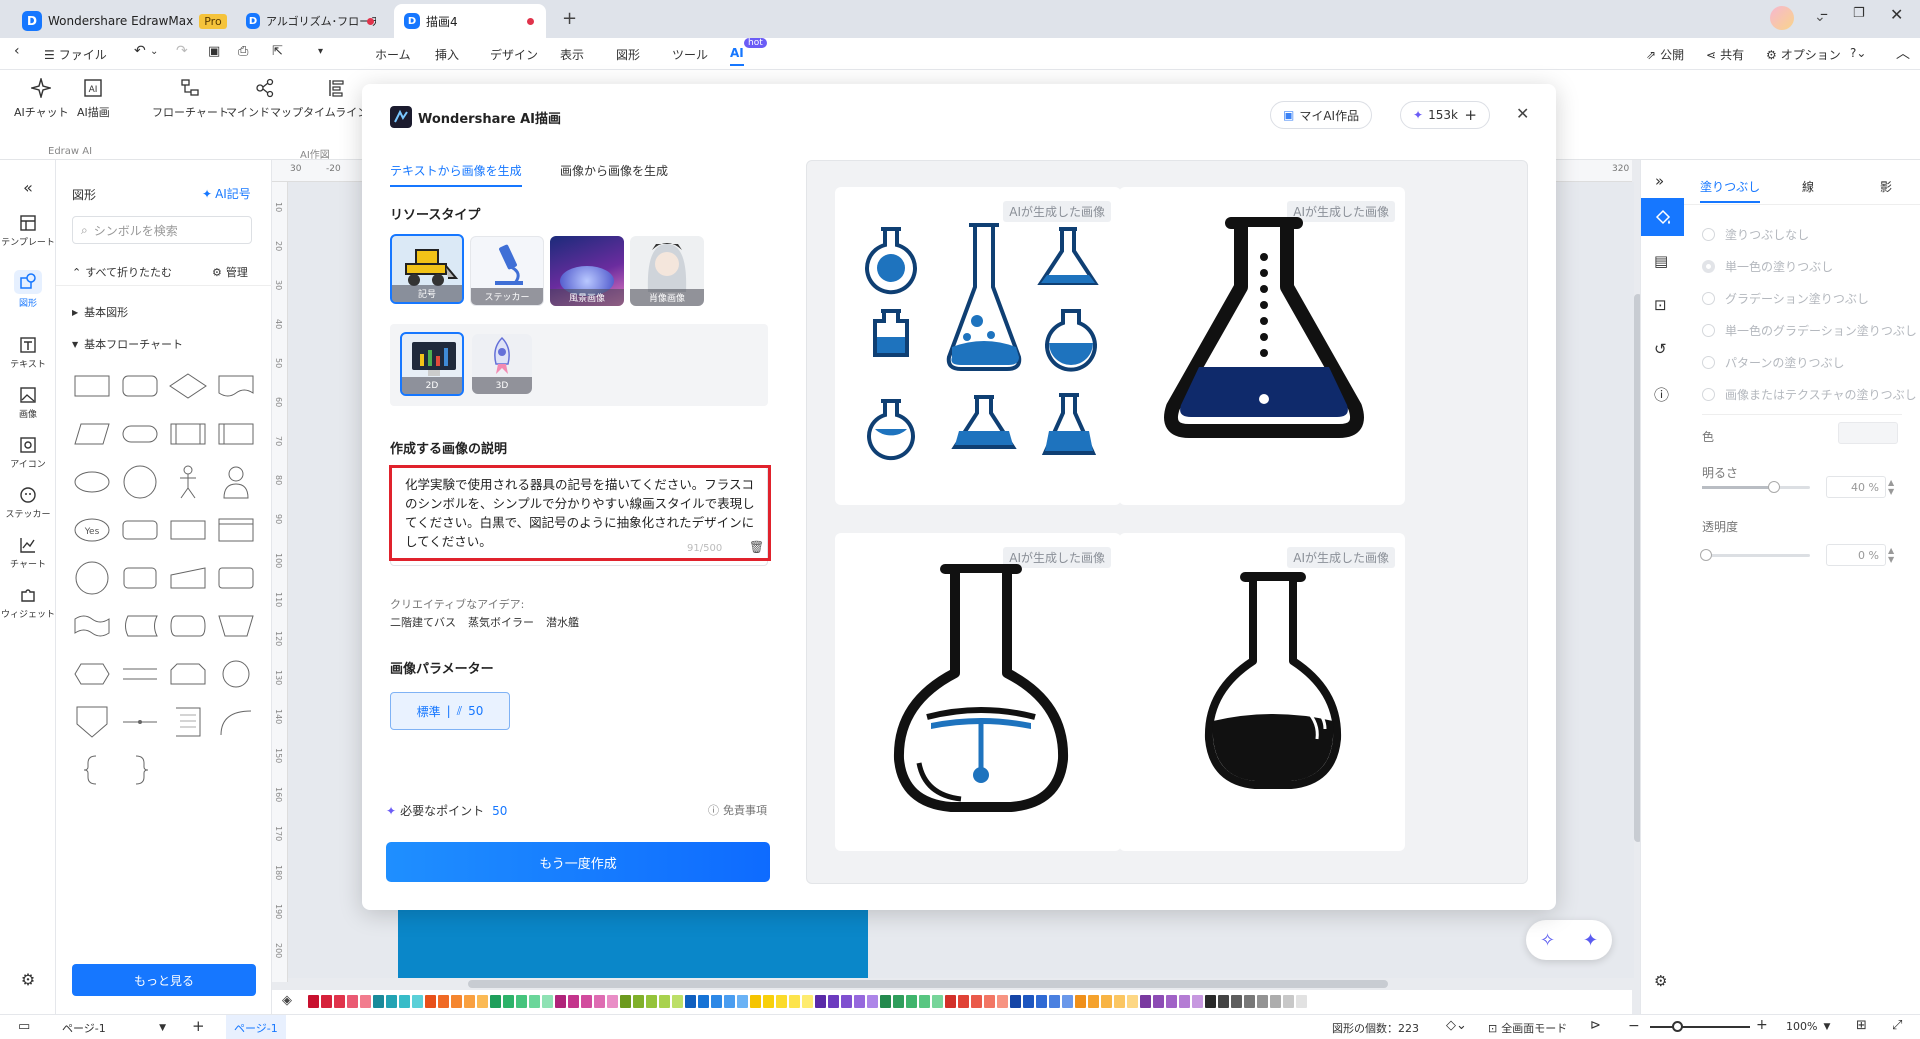 The height and width of the screenshot is (1039, 1920). I want to click on resource-portrait-tile: 肖像画像, so click(667, 271).